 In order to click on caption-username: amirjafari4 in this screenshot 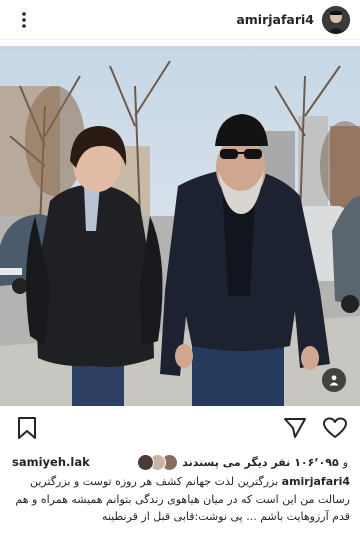, I will do `click(316, 481)`.